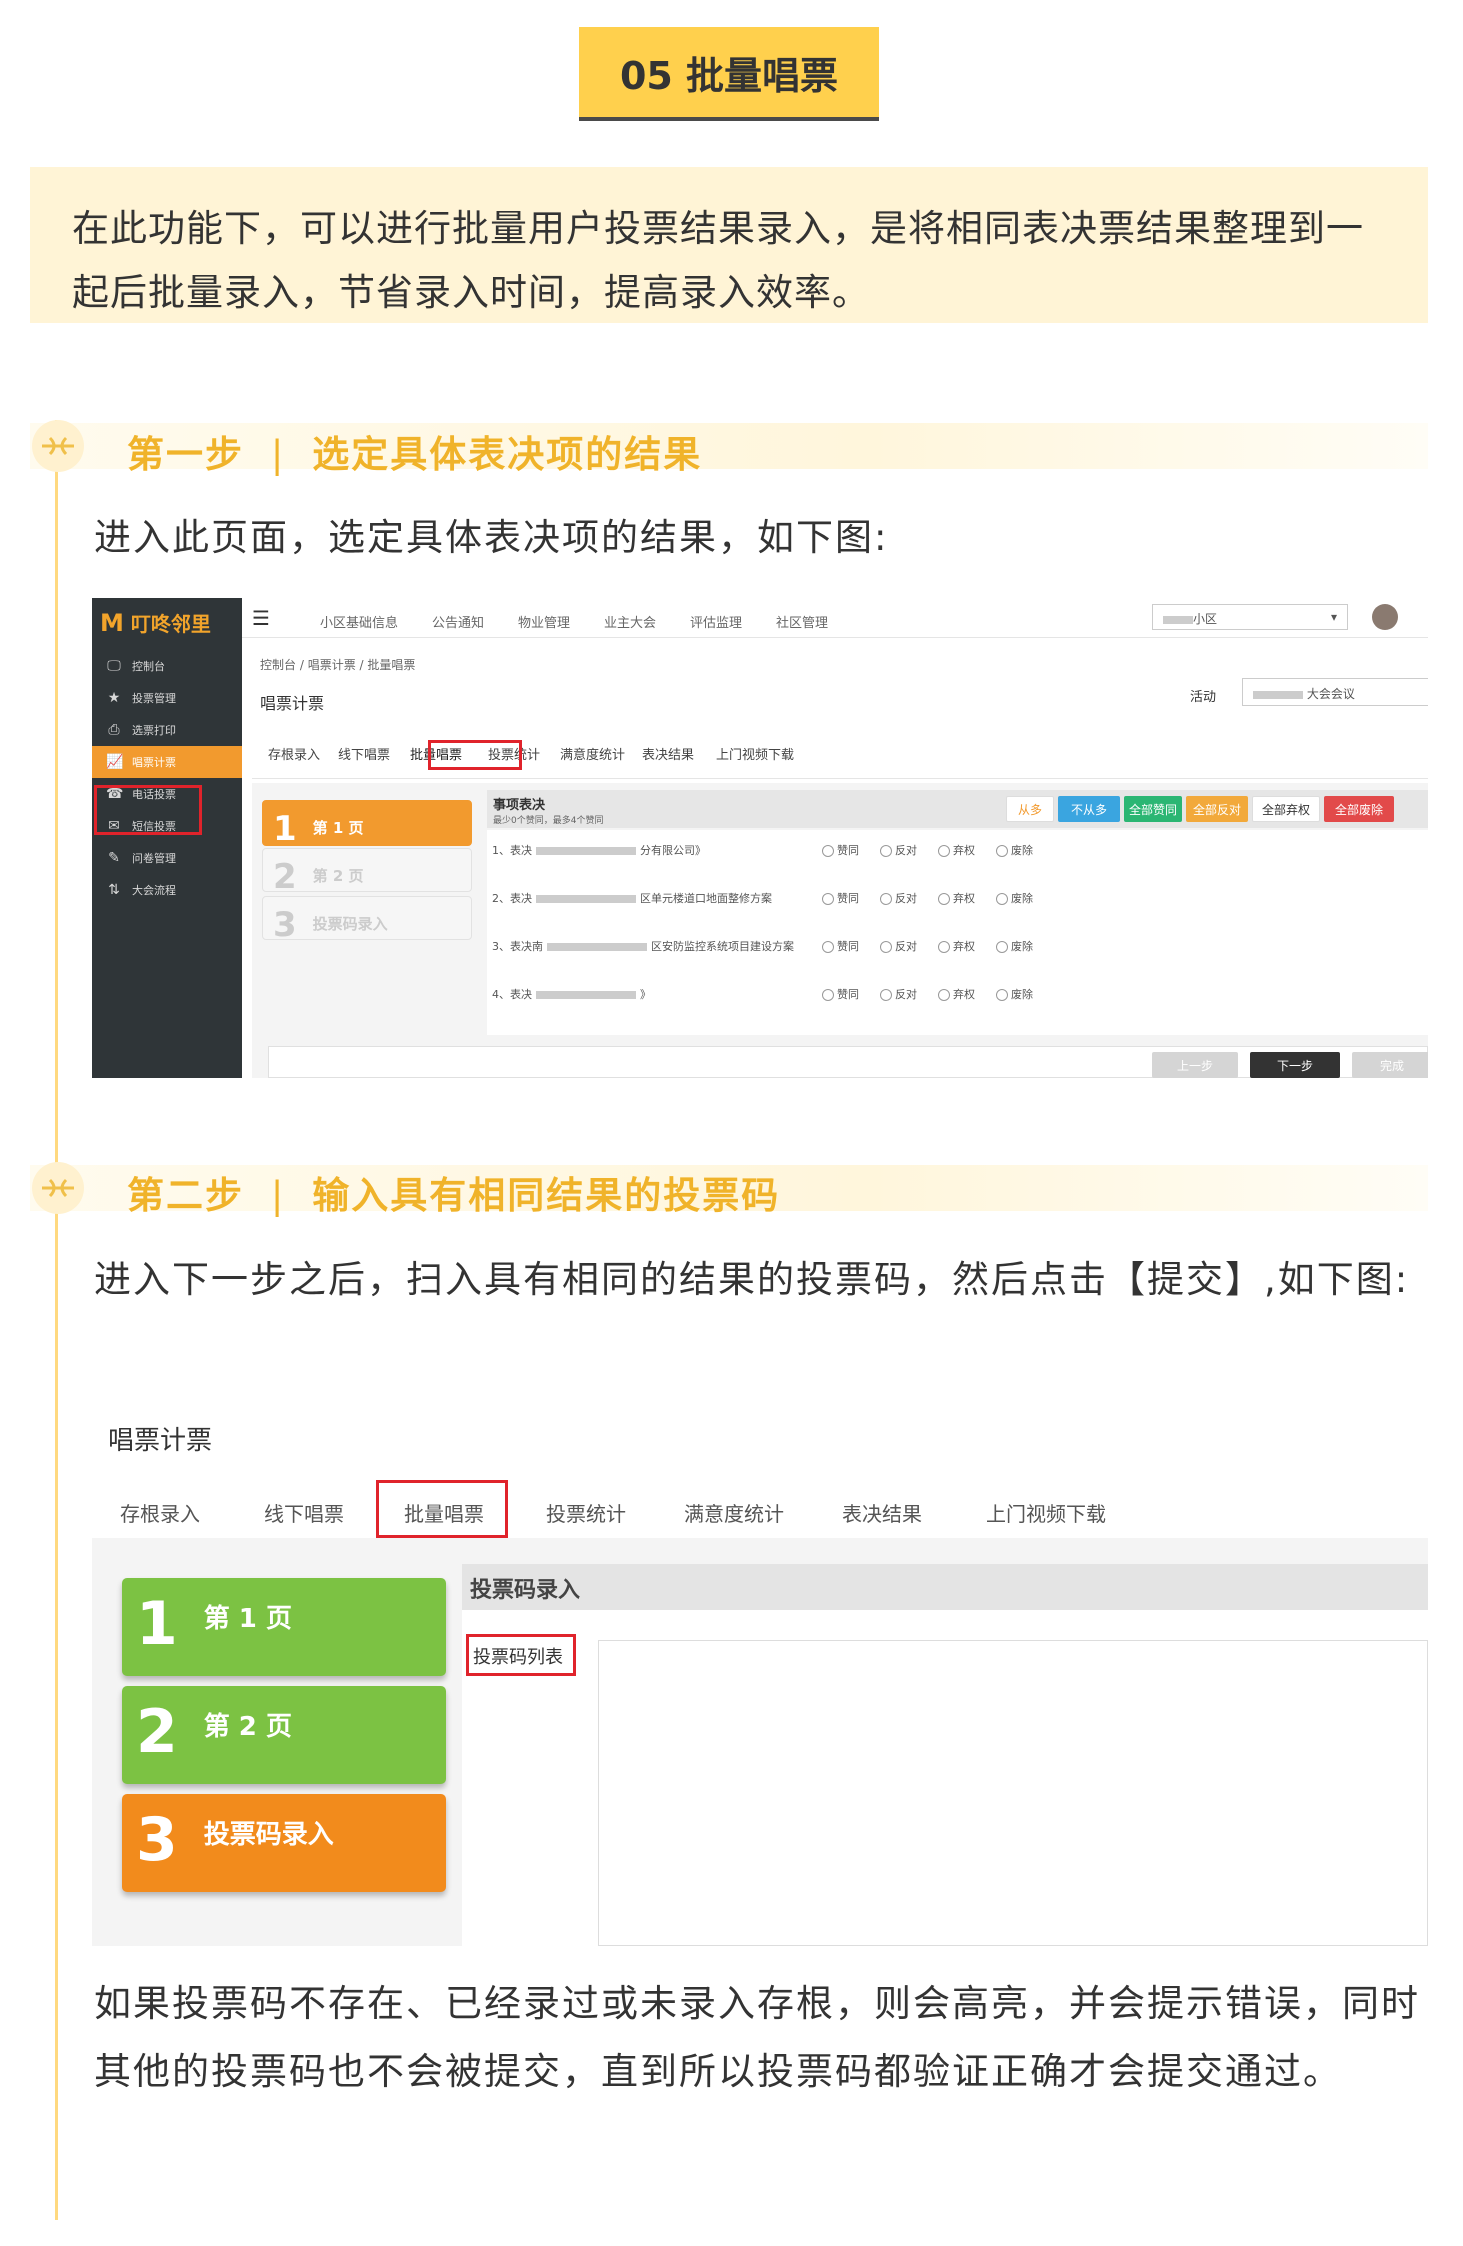 This screenshot has width=1463, height=2246. What do you see at coordinates (154, 698) in the screenshot?
I see `sidebar-item-label: 投票管理` at bounding box center [154, 698].